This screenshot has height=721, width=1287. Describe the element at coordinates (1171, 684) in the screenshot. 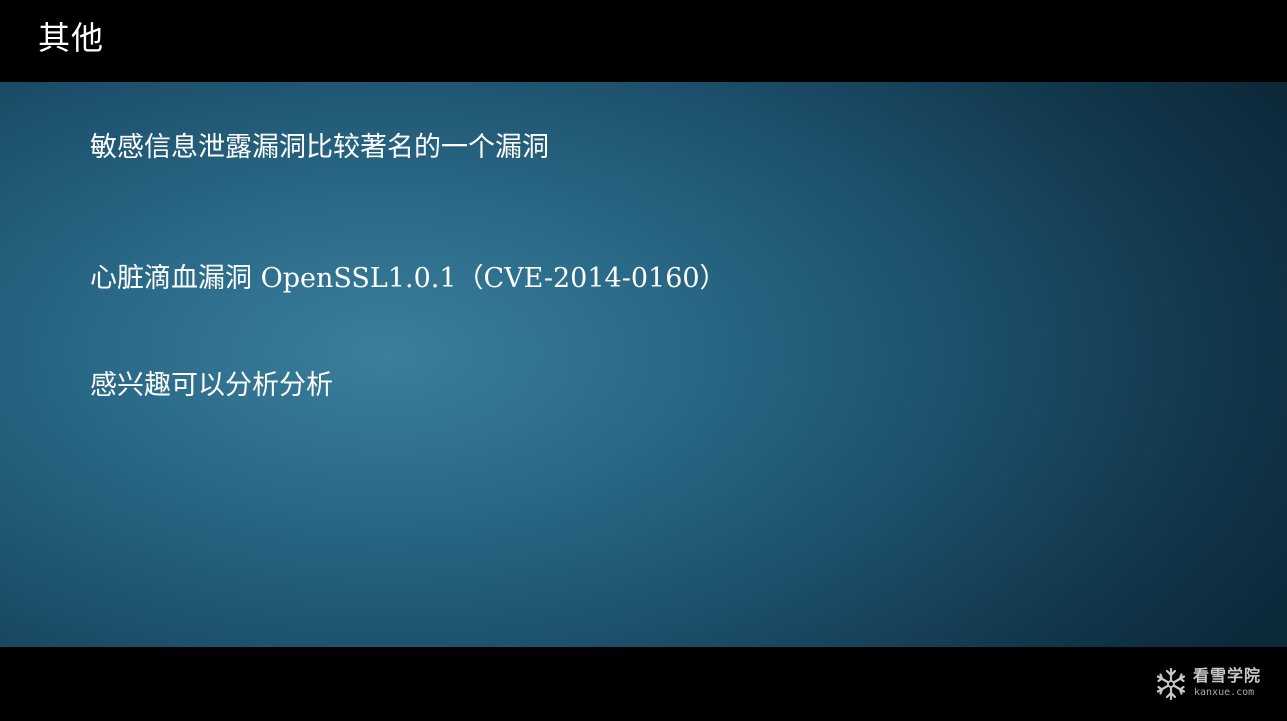

I see `snowflake-icon` at that location.